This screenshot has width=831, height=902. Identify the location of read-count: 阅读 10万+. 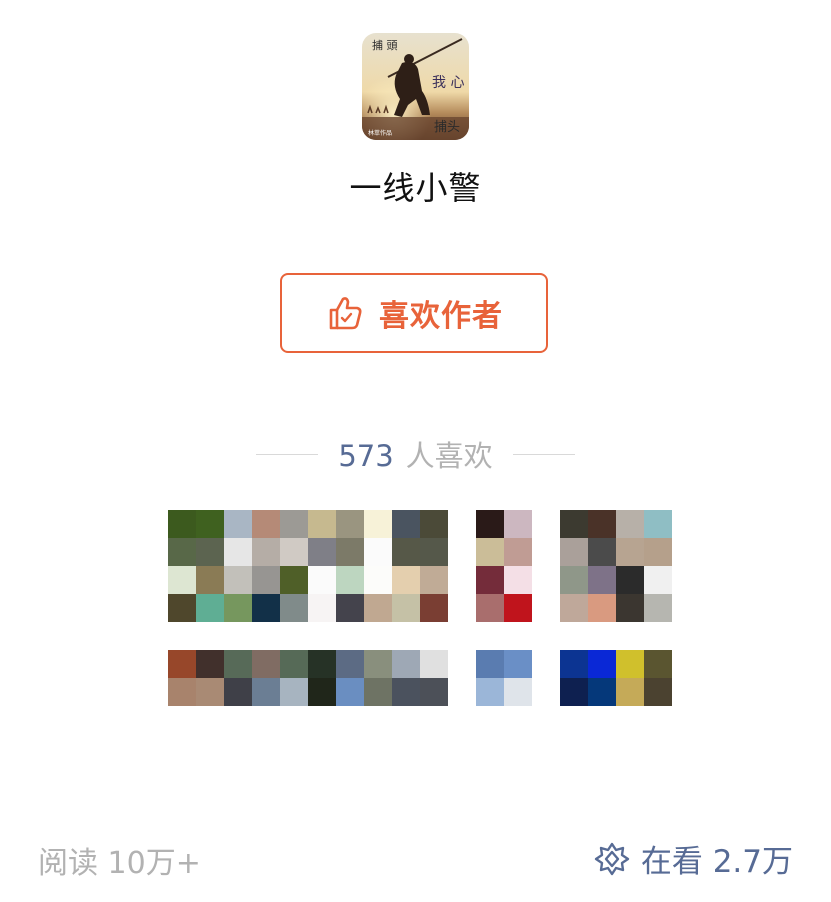
(119, 863).